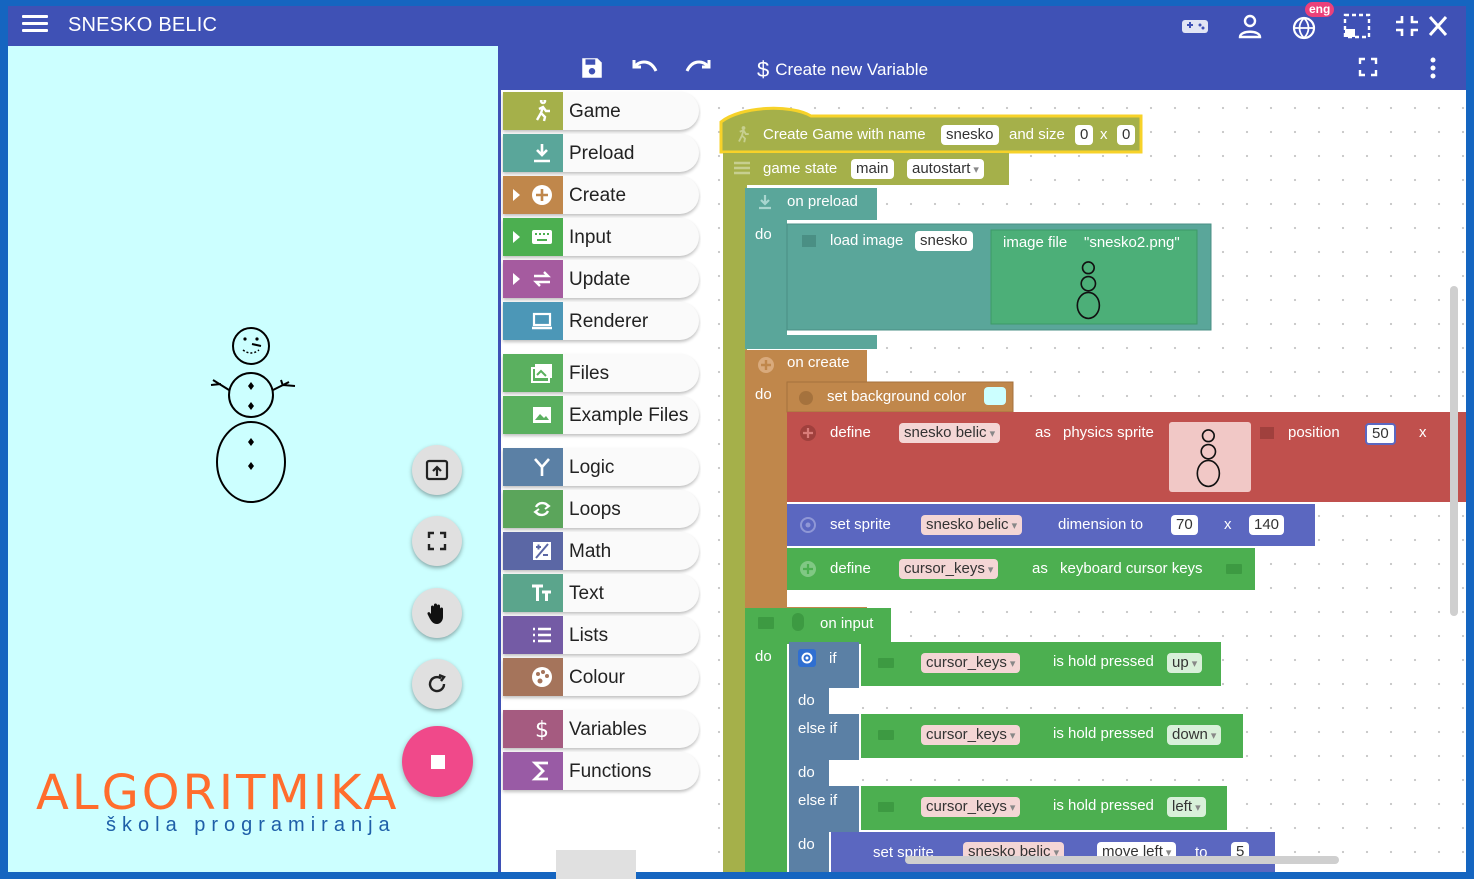 The height and width of the screenshot is (879, 1474). Describe the element at coordinates (1084, 135) in the screenshot. I see `game-width-field: 0` at that location.